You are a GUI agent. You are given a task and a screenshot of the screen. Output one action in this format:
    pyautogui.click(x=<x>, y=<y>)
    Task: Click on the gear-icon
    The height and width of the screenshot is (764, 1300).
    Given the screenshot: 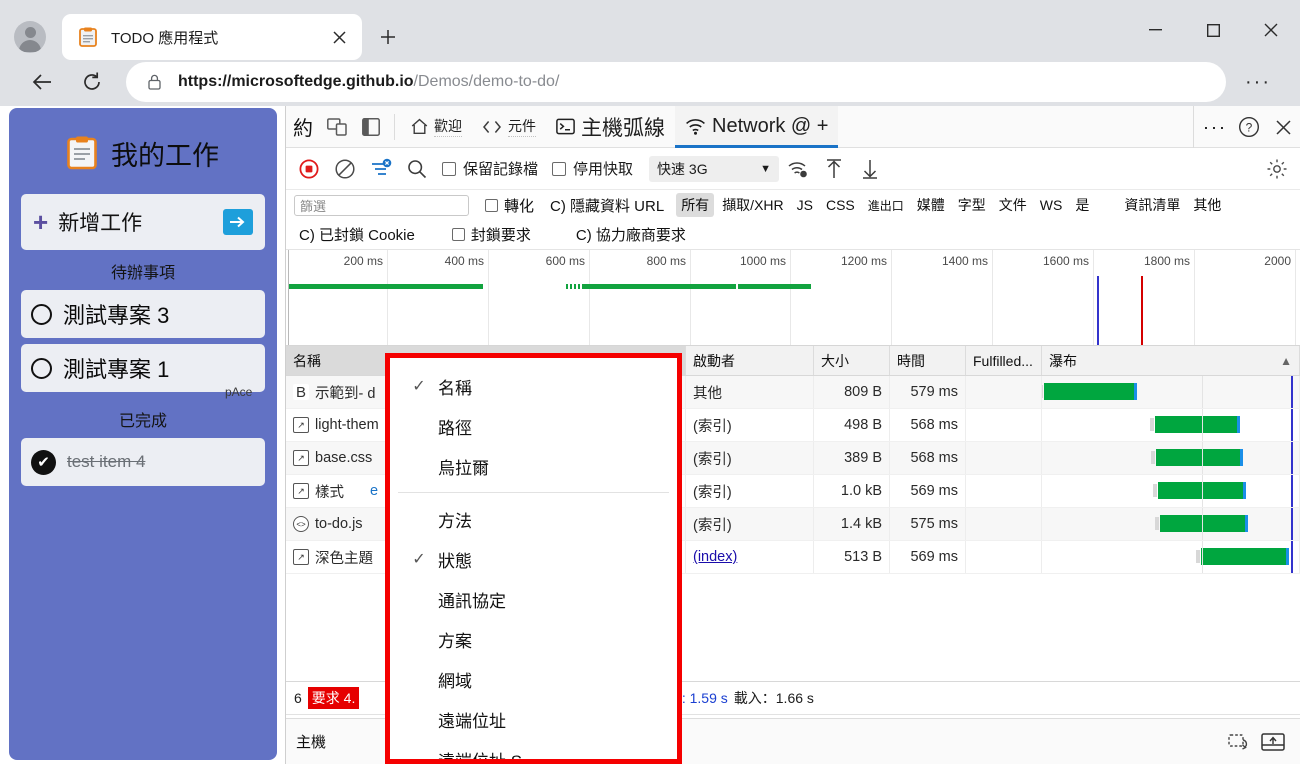 What is the action you would take?
    pyautogui.click(x=1277, y=169)
    